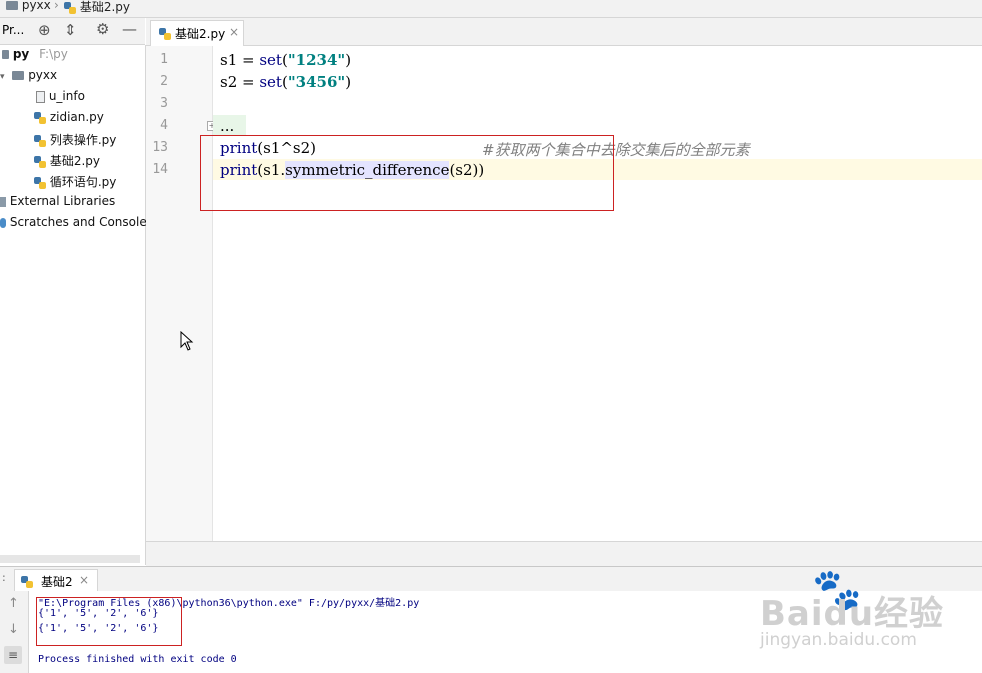 This screenshot has height=673, width=982. I want to click on tree-item-zidian: zidian.py, so click(69, 117).